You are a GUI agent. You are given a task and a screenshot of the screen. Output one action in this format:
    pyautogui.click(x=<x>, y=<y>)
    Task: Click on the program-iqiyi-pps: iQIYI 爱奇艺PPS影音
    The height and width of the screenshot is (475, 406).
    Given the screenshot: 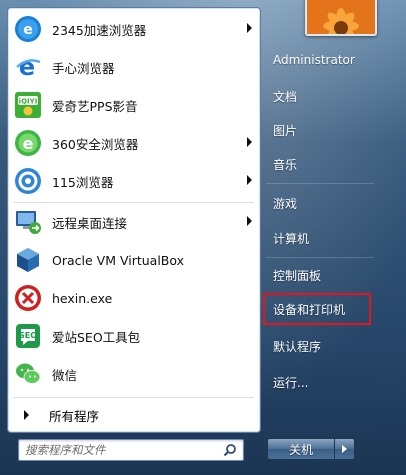 What is the action you would take?
    pyautogui.click(x=134, y=105)
    